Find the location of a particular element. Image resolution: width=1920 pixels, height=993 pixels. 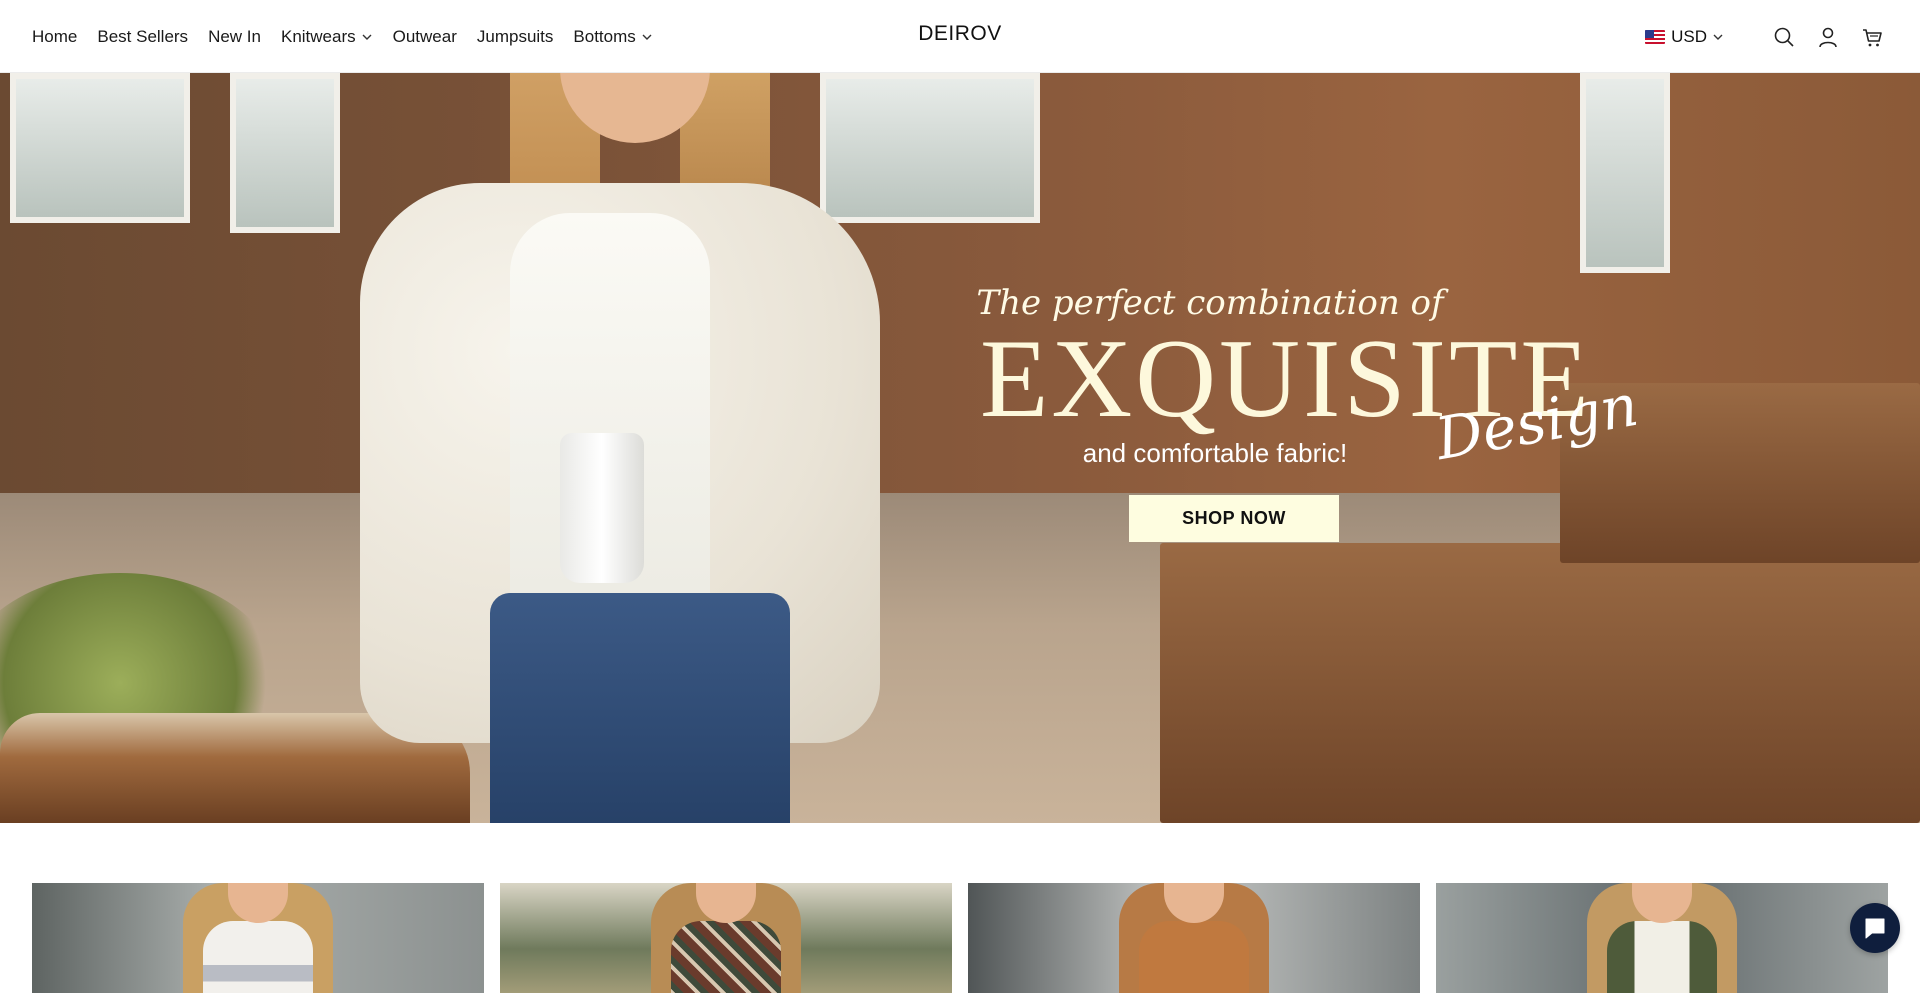

chat-button is located at coordinates (1875, 928).